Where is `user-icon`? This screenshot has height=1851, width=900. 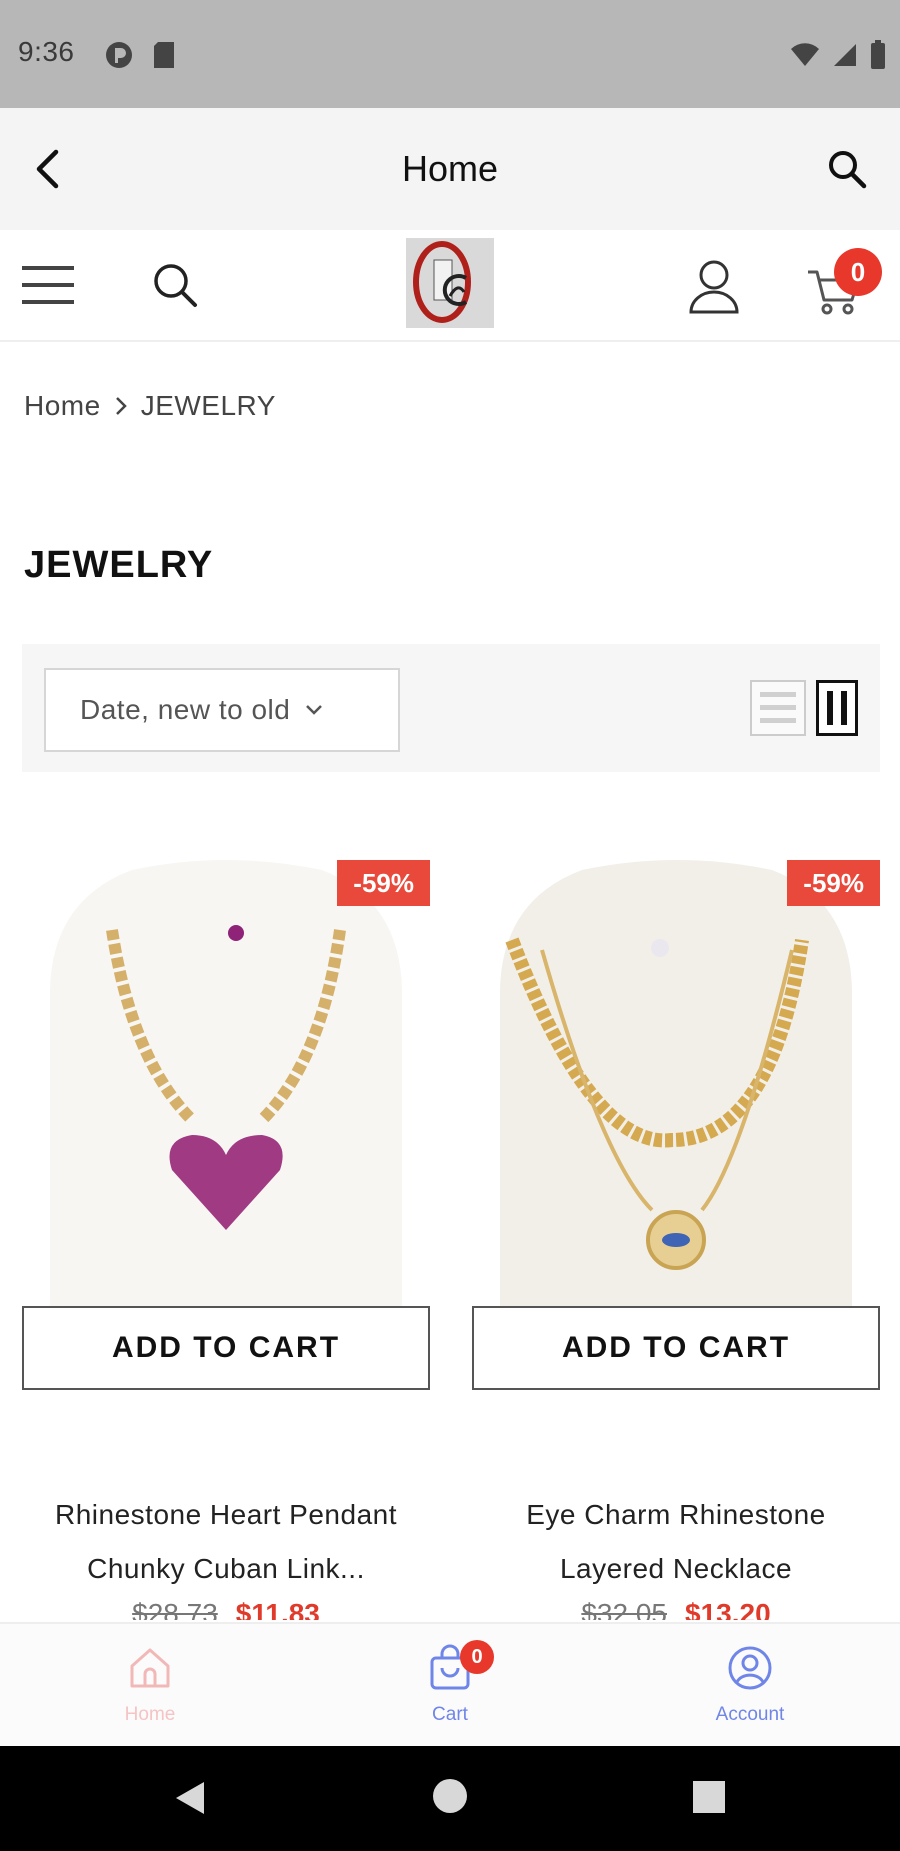 user-icon is located at coordinates (714, 287).